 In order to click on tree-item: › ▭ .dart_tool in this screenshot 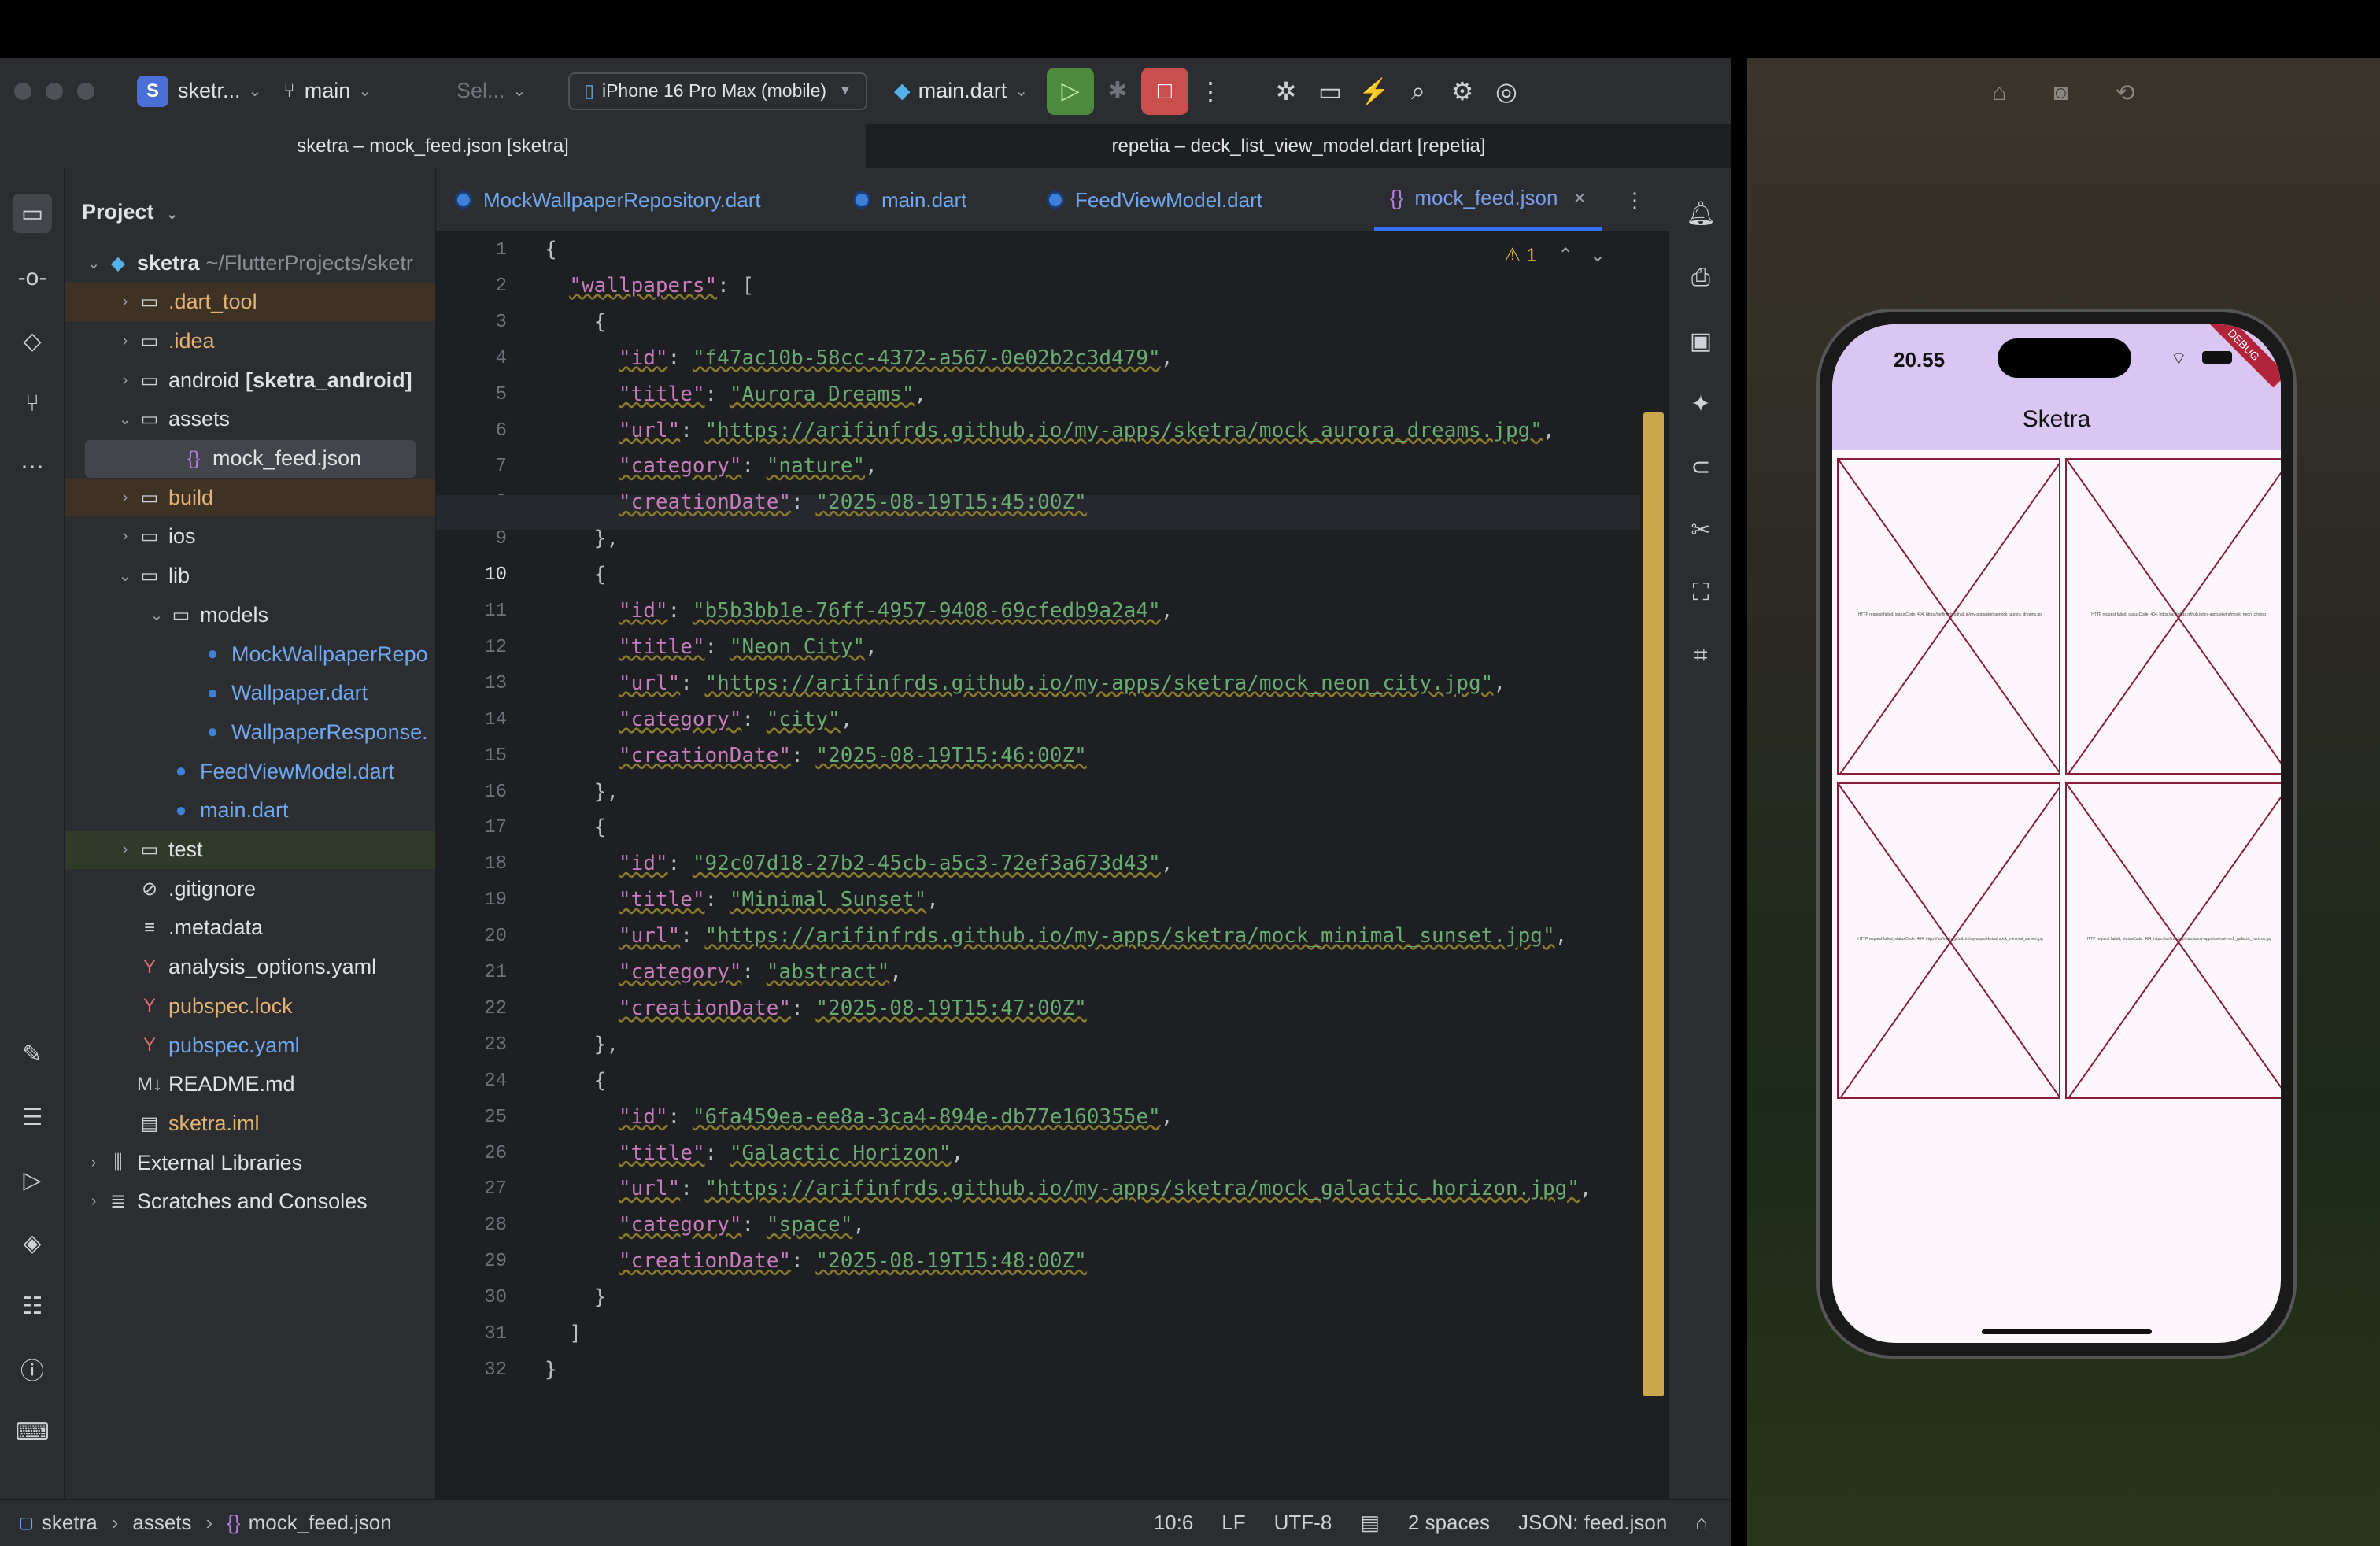, I will do `click(250, 302)`.